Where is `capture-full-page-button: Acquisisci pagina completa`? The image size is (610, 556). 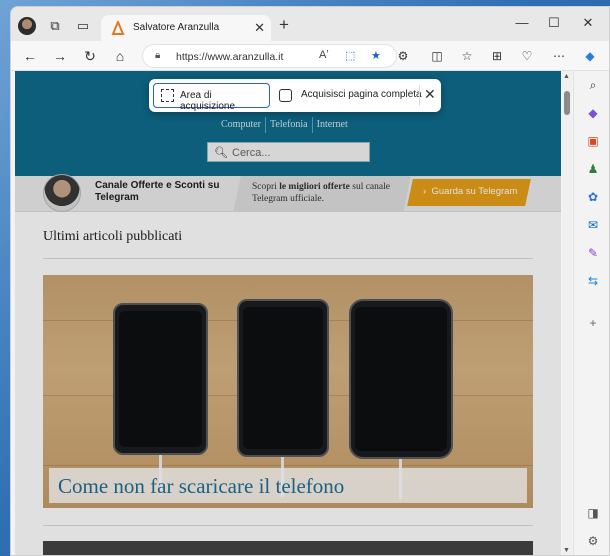
capture-full-page-button: Acquisisci pagina completa is located at coordinates (361, 94).